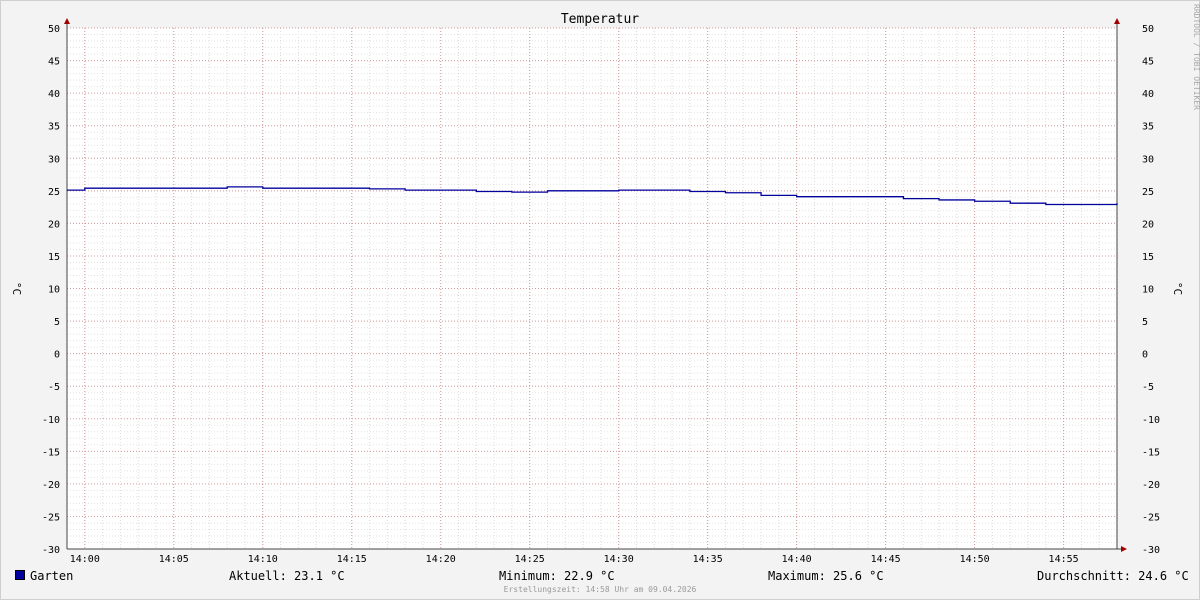 The height and width of the screenshot is (600, 1200). What do you see at coordinates (708, 559) in the screenshot?
I see `x-tick-label: 14:35` at bounding box center [708, 559].